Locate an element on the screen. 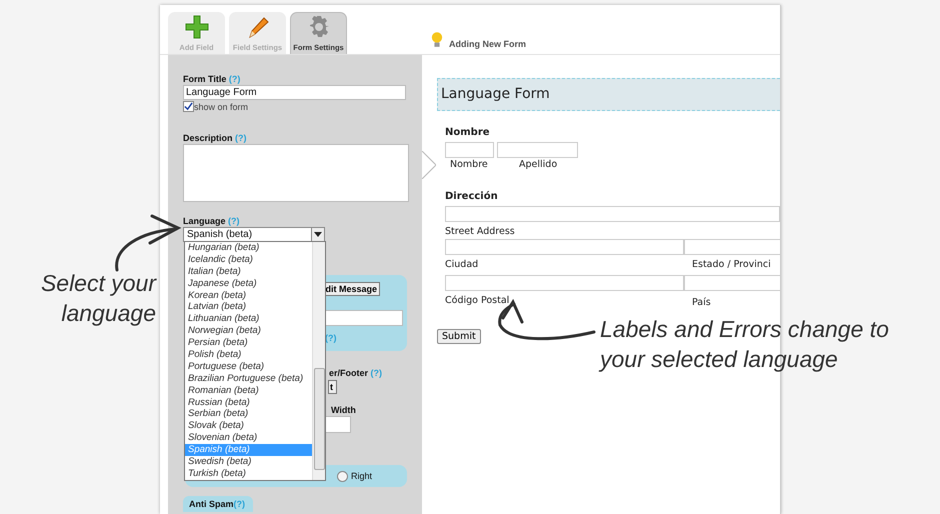 The height and width of the screenshot is (514, 940). annotation-text: Select your language is located at coordinates (98, 298).